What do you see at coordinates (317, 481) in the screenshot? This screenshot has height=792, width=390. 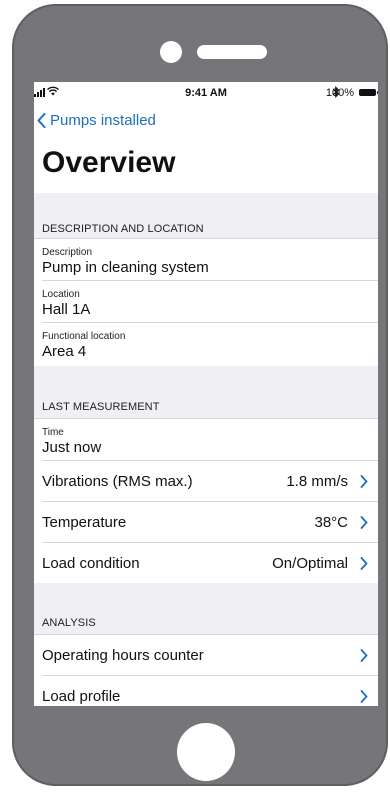 I see `vibrations-value: 1.8 mm/s` at bounding box center [317, 481].